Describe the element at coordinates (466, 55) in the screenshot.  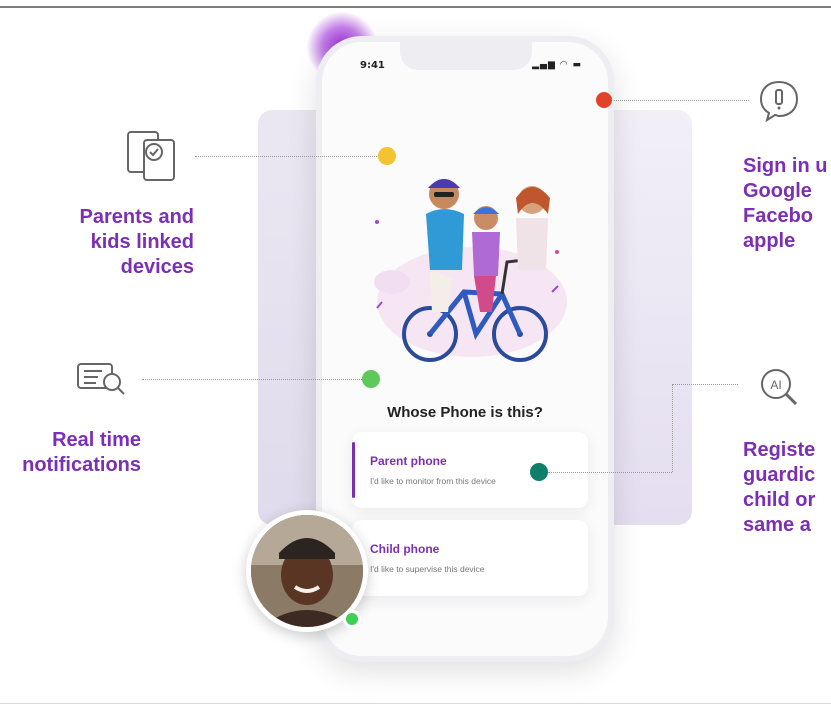
I see `phone-notch` at that location.